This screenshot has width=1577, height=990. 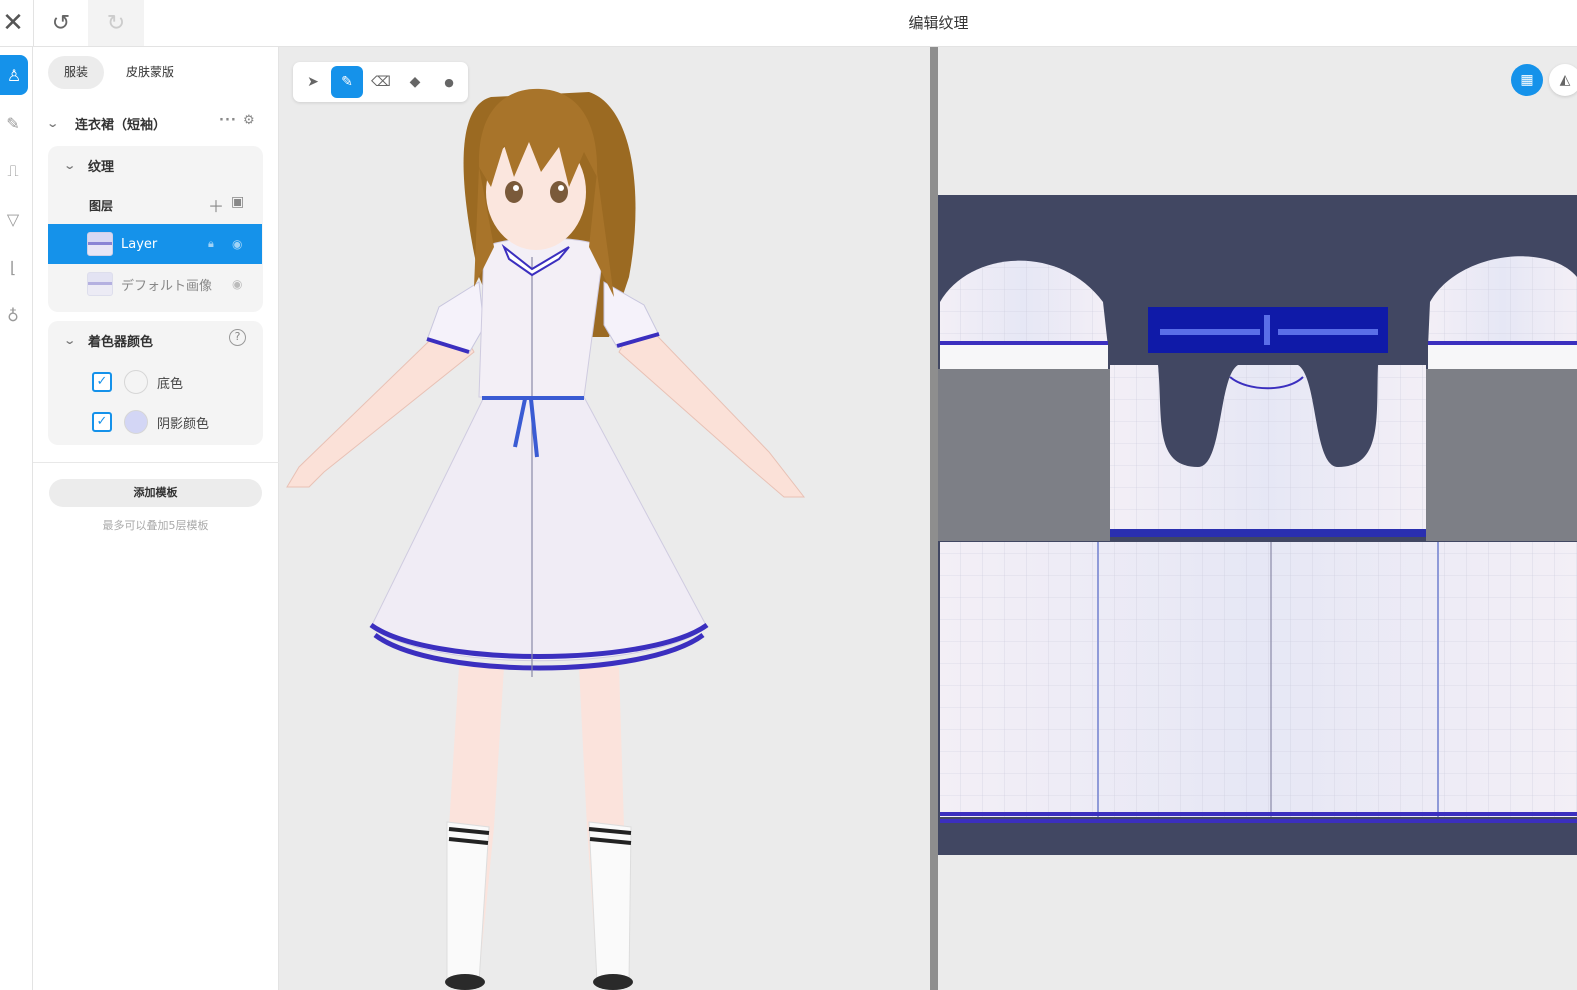 What do you see at coordinates (216, 205) in the screenshot?
I see `add-layer-icon: ＋` at bounding box center [216, 205].